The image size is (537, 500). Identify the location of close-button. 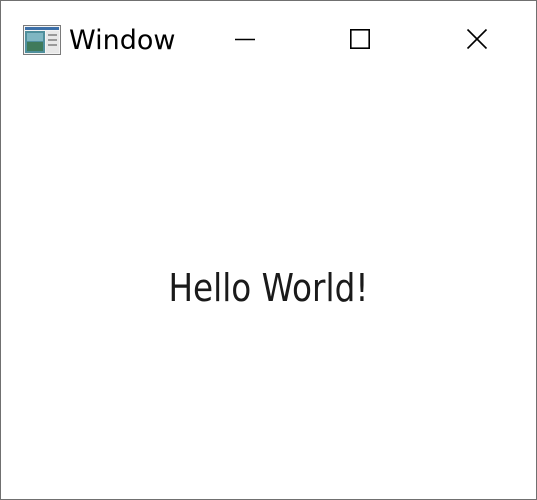
(477, 39).